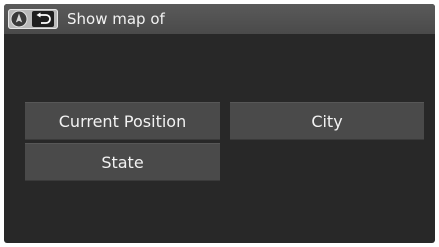 Image resolution: width=439 pixels, height=247 pixels. I want to click on back-arrow-icon, so click(43, 19).